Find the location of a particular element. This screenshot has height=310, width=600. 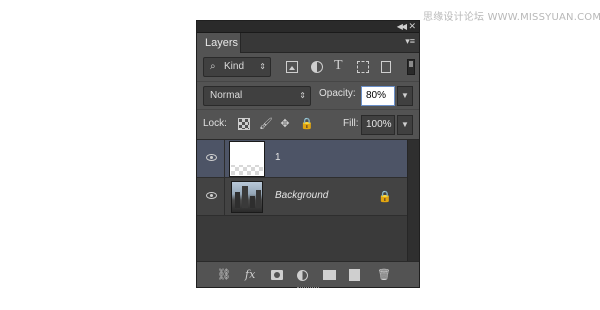

fill-dropdown-button: ▼ is located at coordinates (405, 125).